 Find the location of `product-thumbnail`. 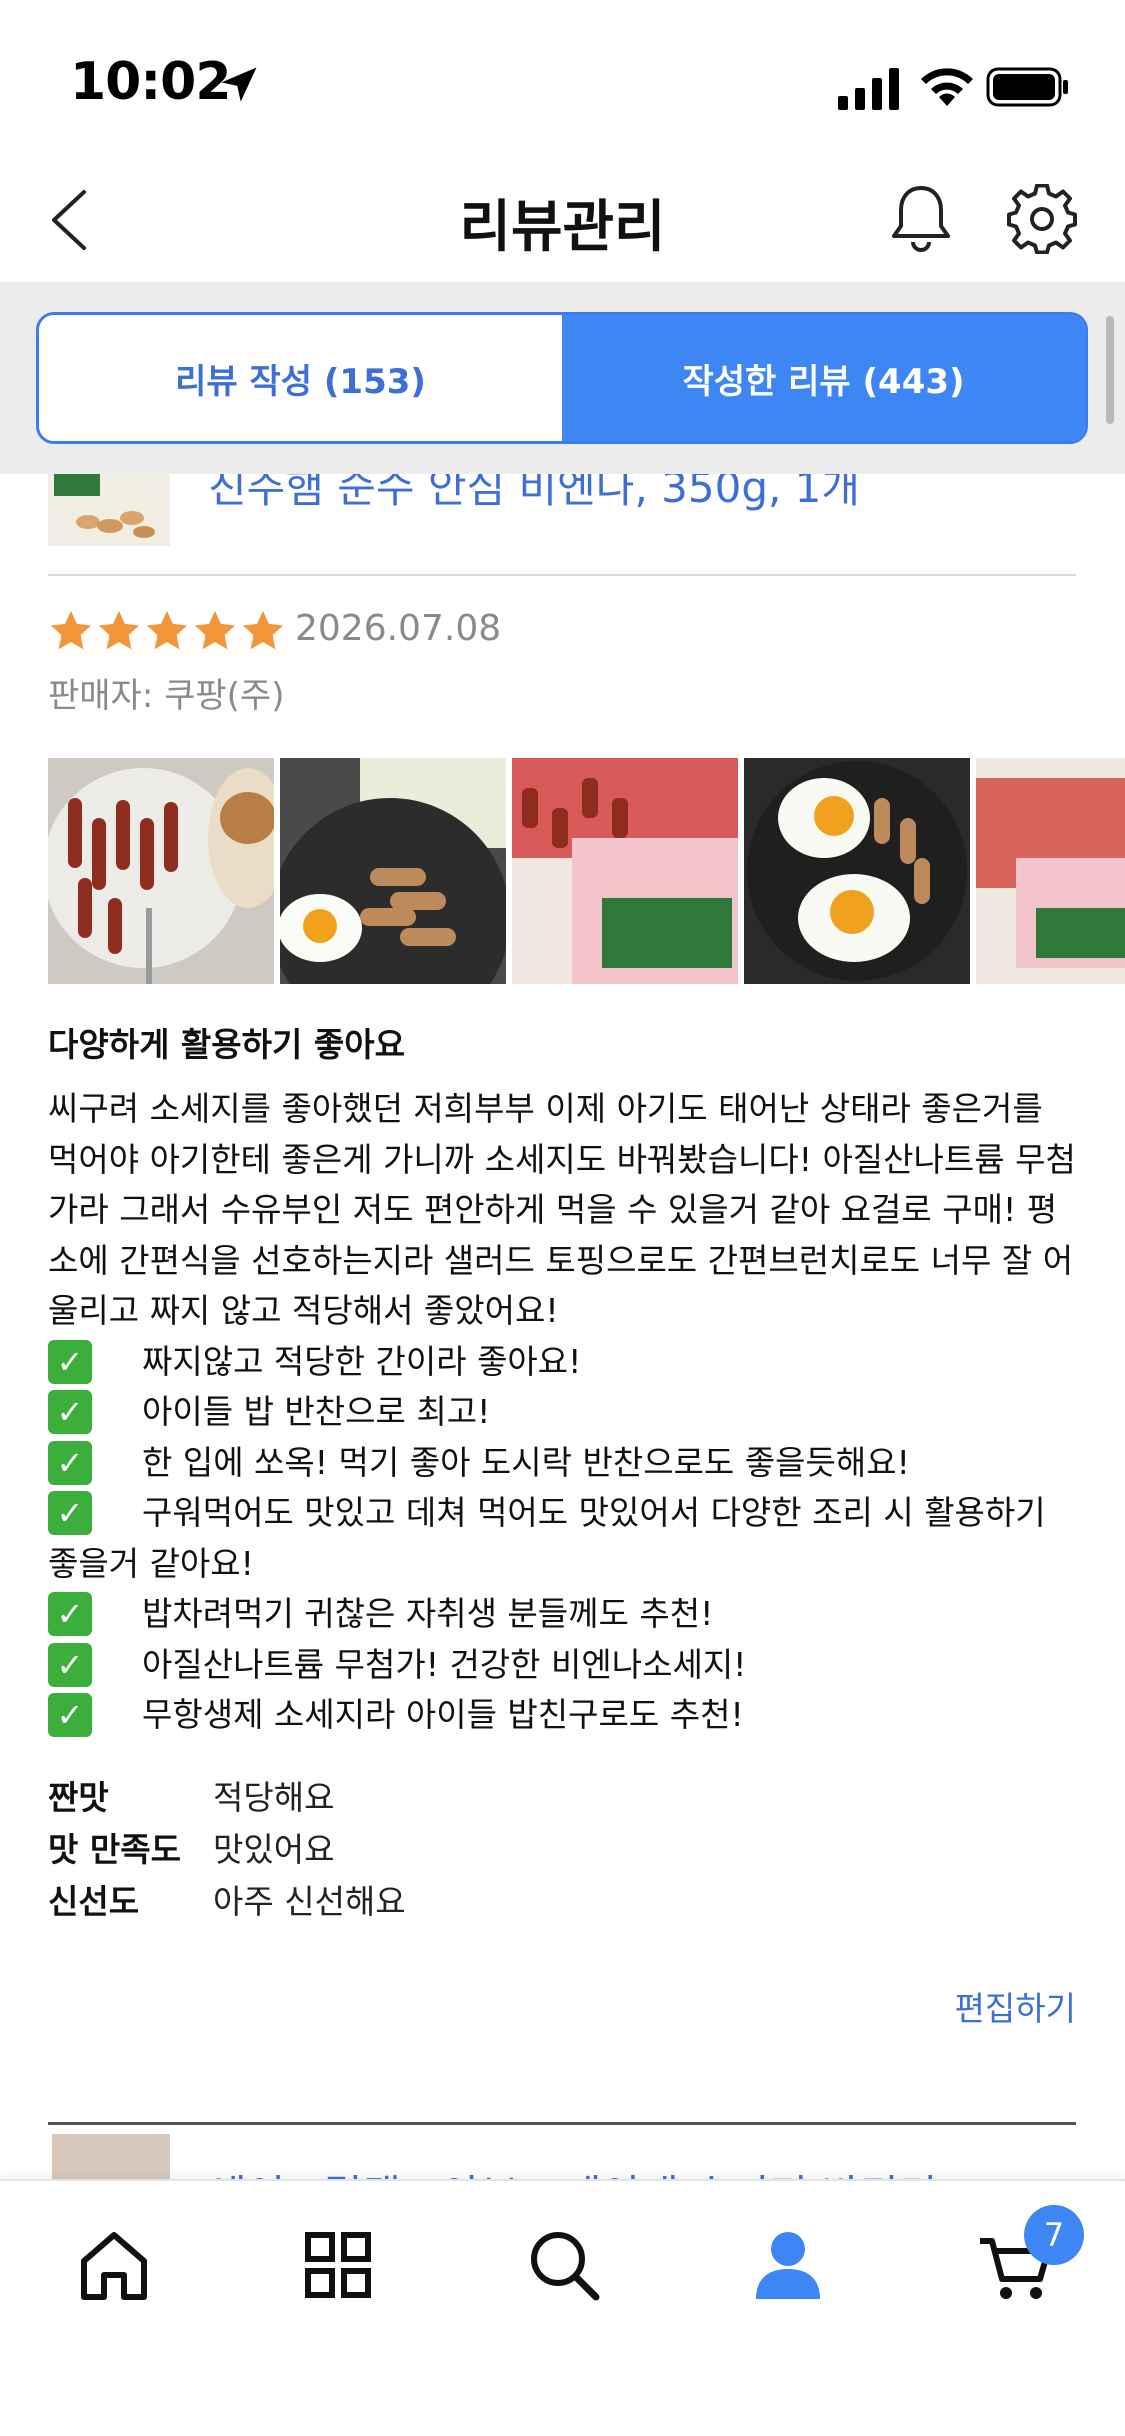

product-thumbnail is located at coordinates (109, 510).